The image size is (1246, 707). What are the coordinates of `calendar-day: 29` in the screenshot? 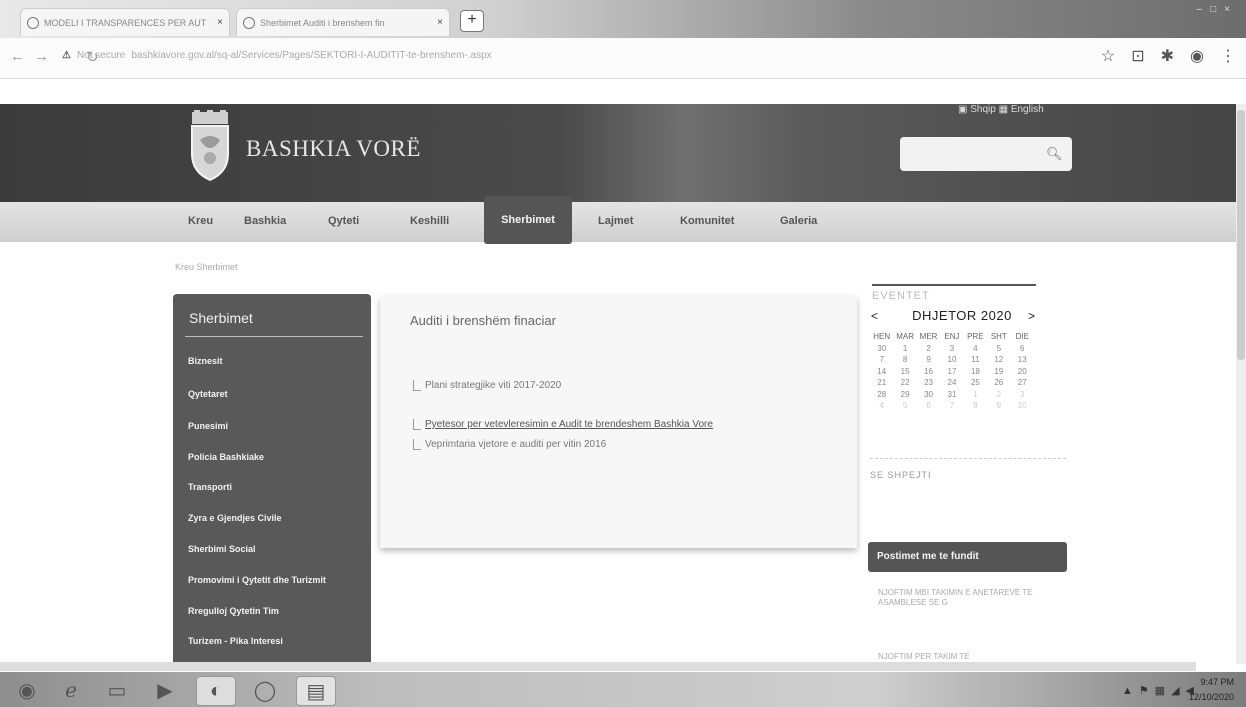 It's located at (904, 396).